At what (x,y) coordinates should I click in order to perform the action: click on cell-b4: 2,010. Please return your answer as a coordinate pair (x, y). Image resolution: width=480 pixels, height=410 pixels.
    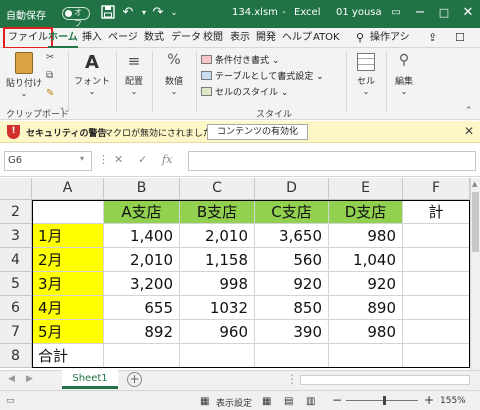
    Looking at the image, I should click on (142, 260).